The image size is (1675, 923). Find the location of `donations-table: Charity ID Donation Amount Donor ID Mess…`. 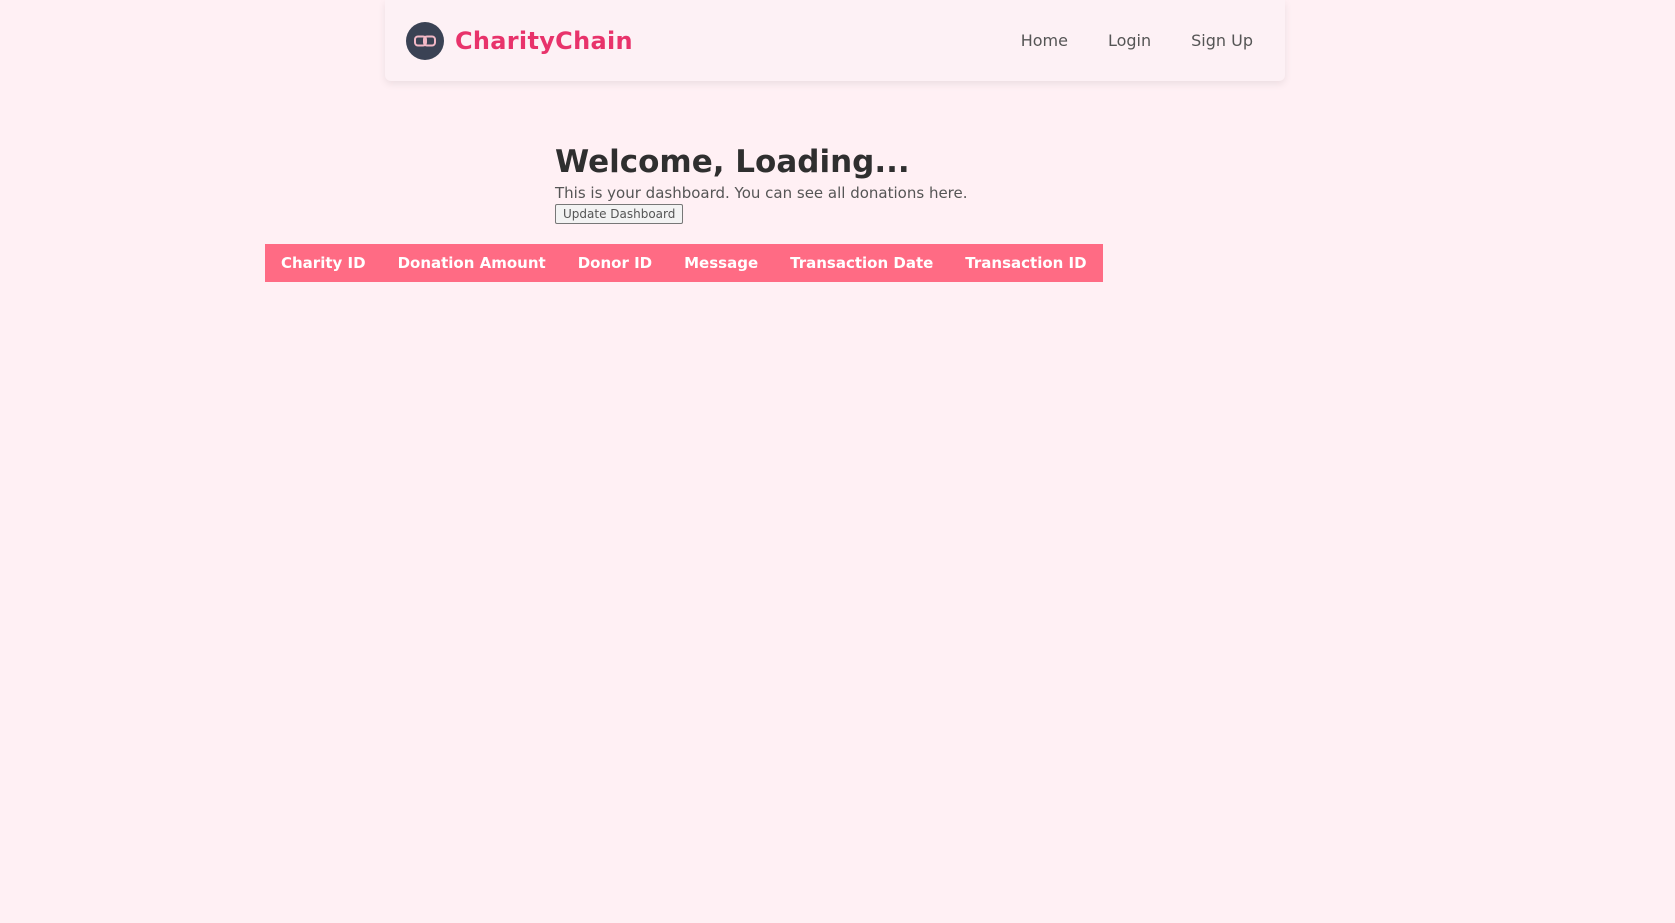

donations-table: Charity ID Donation Amount Donor ID Mess… is located at coordinates (684, 263).